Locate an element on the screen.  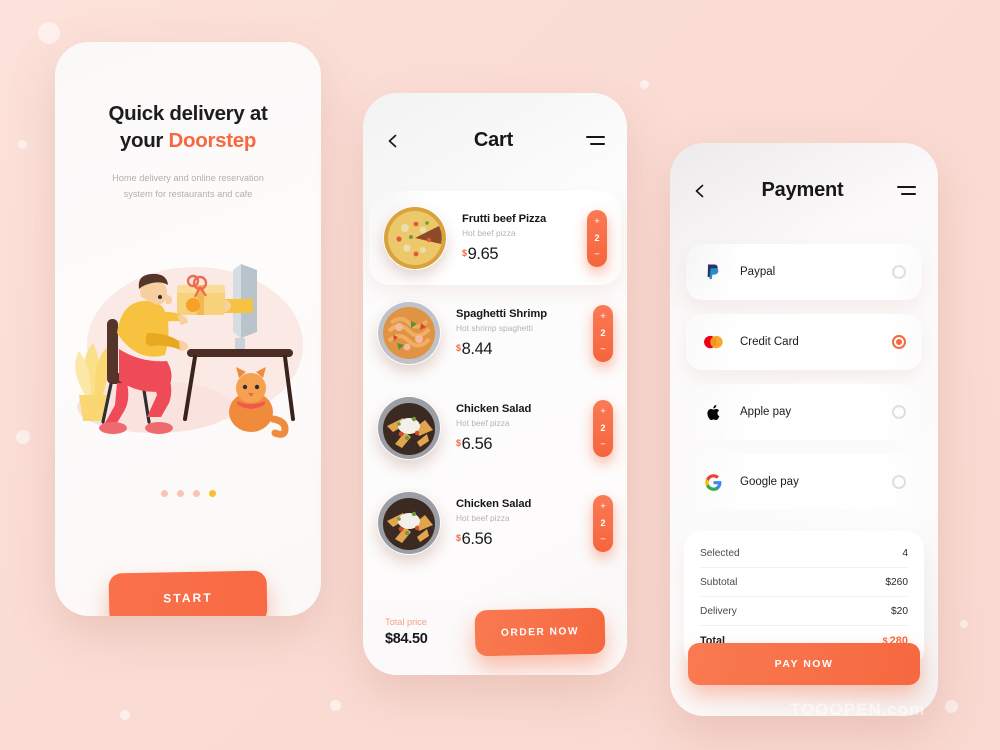
item-desc: Hot shrimp spaghetti is located at coordinates (494, 327).